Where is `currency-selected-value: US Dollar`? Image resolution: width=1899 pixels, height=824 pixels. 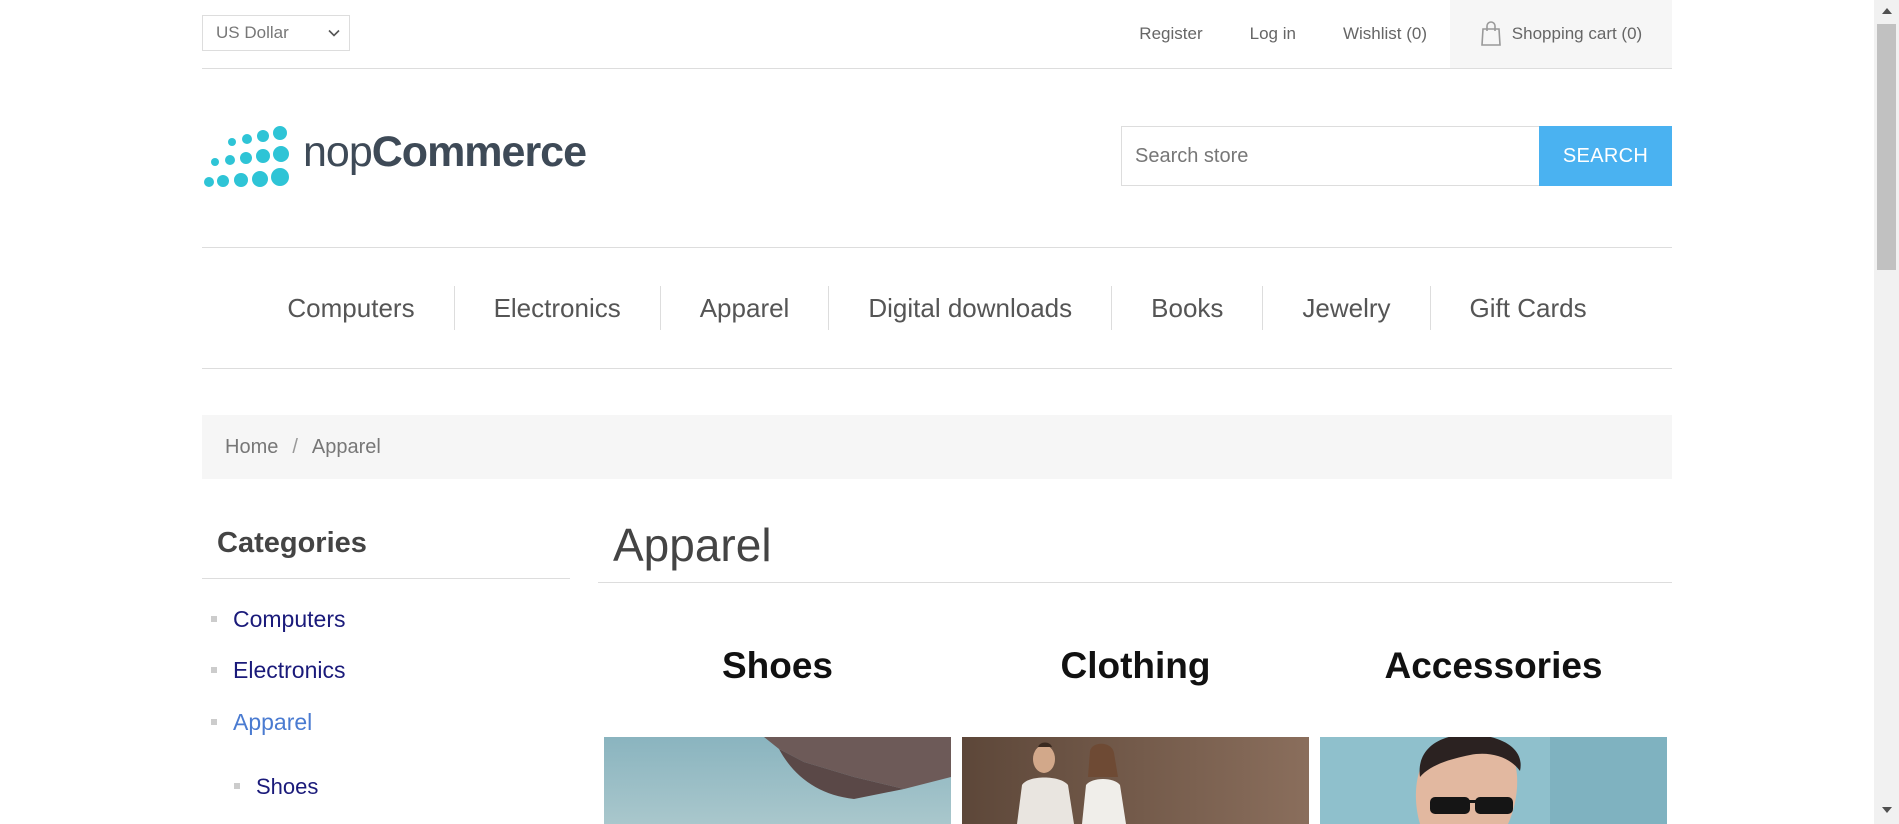 currency-selected-value: US Dollar is located at coordinates (252, 32).